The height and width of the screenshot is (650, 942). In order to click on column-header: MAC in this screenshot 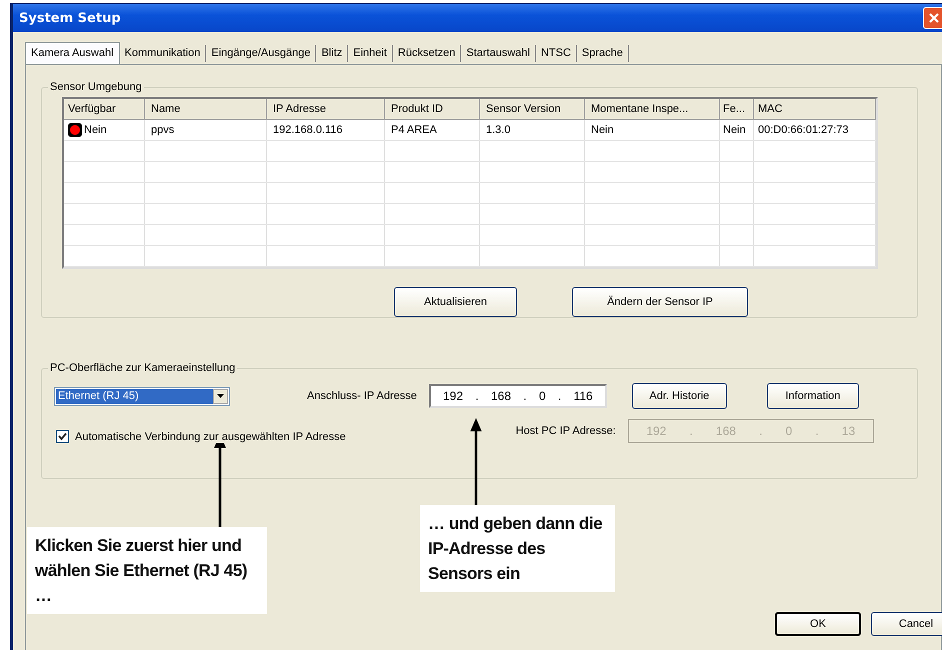, I will do `click(815, 109)`.